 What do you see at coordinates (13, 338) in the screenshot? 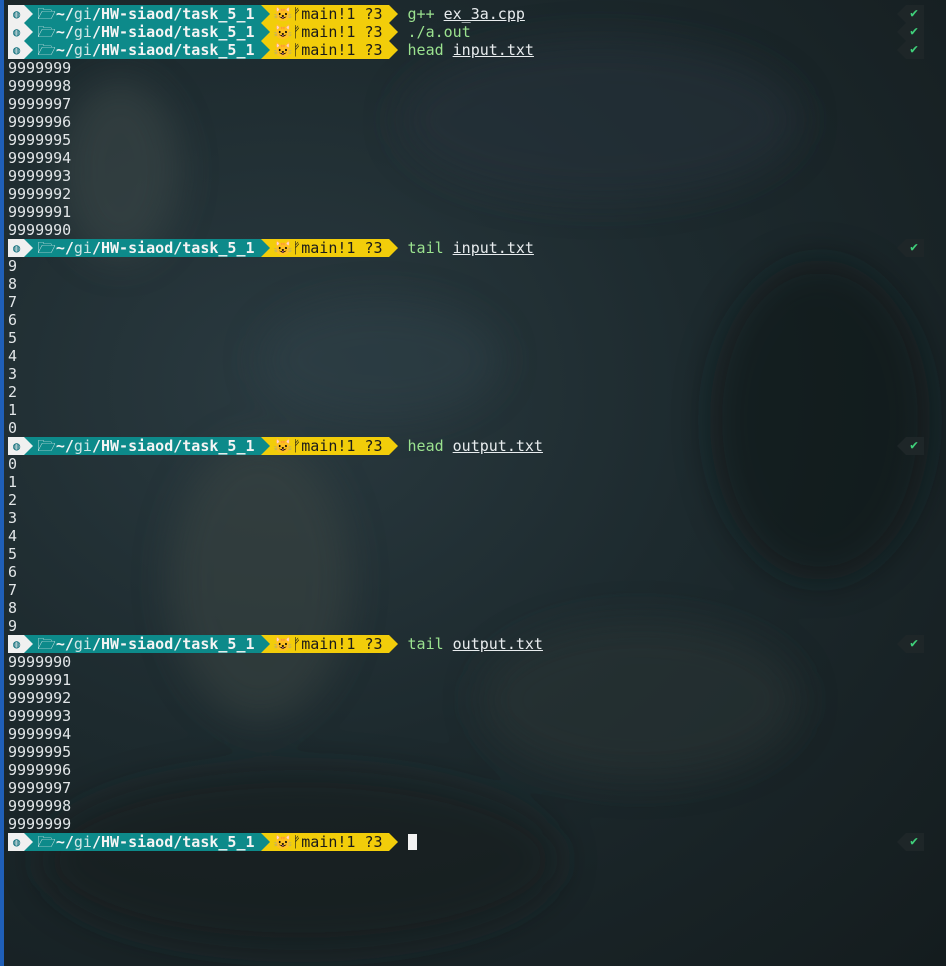
I see `output-line: 5` at bounding box center [13, 338].